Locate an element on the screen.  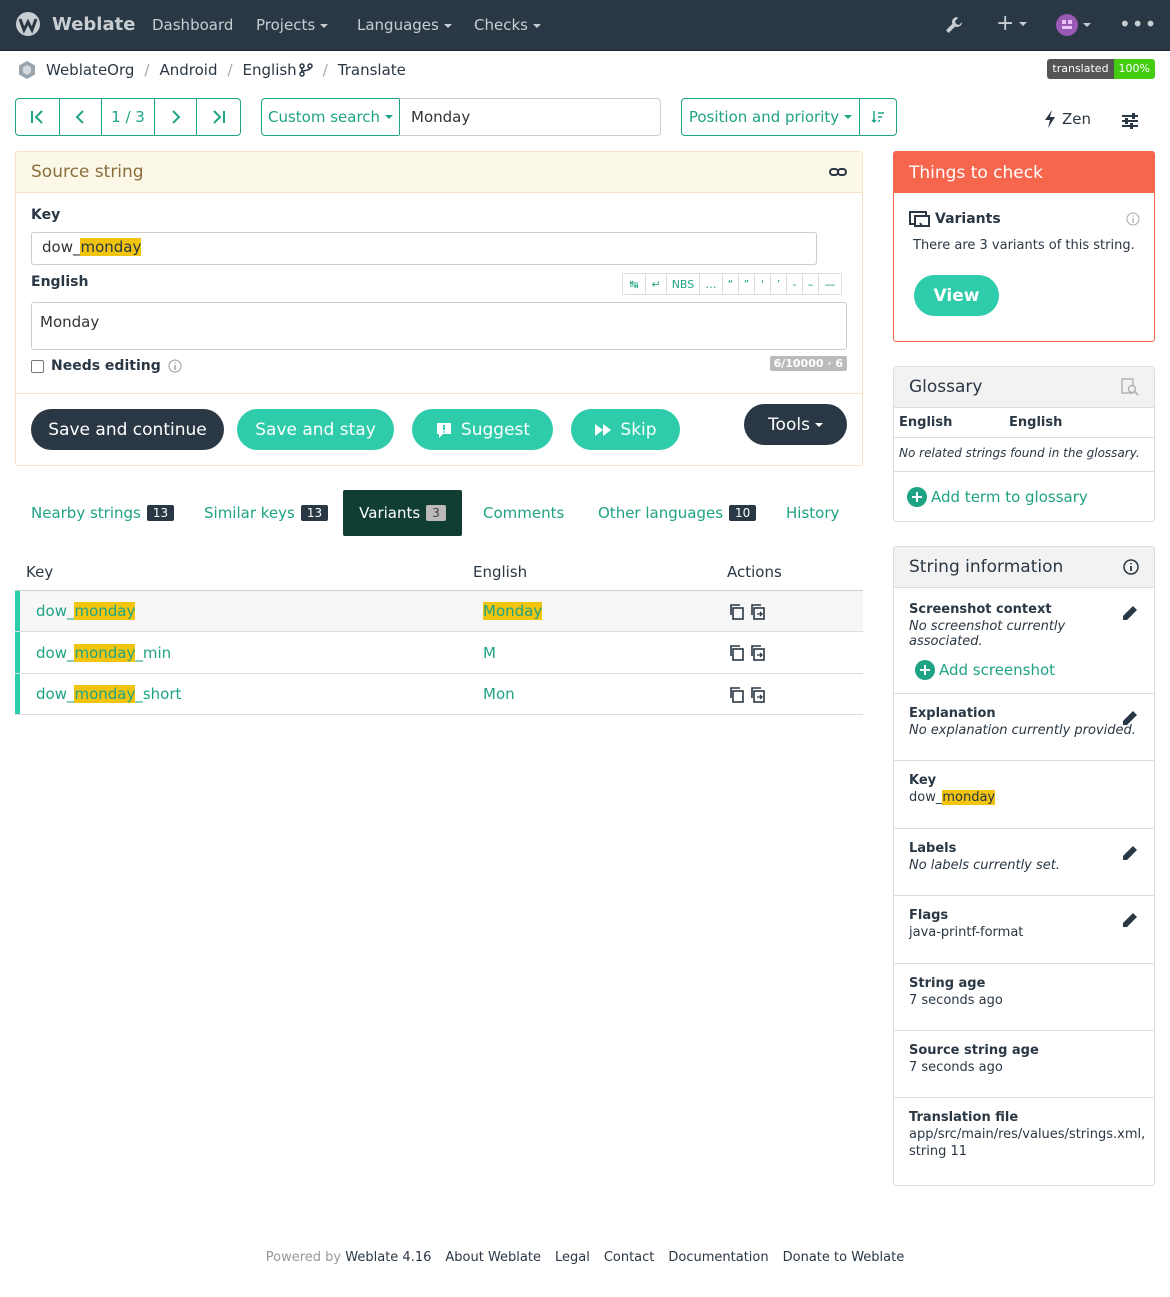
last-button is located at coordinates (218, 117).